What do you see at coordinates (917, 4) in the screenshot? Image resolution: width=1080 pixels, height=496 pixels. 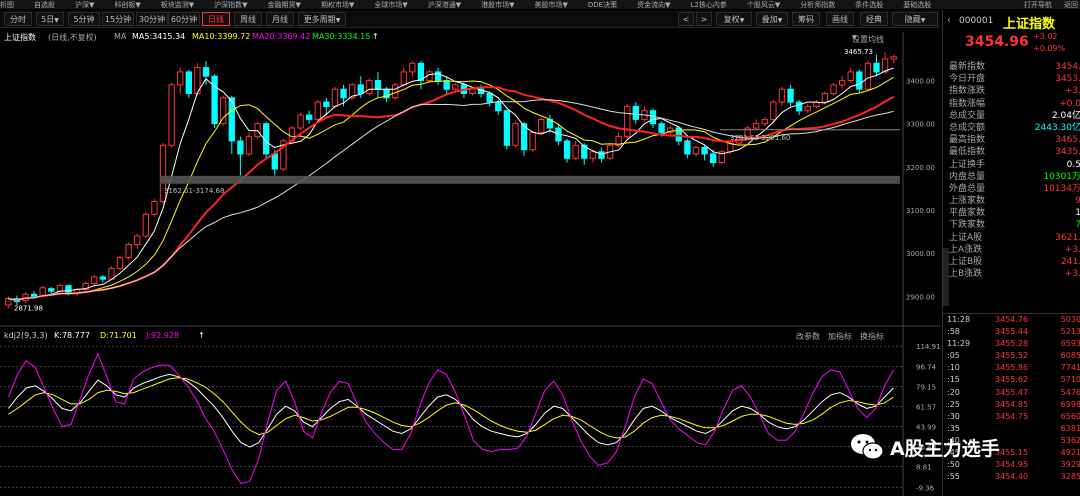 I see `top-menu-item: 基础选股` at bounding box center [917, 4].